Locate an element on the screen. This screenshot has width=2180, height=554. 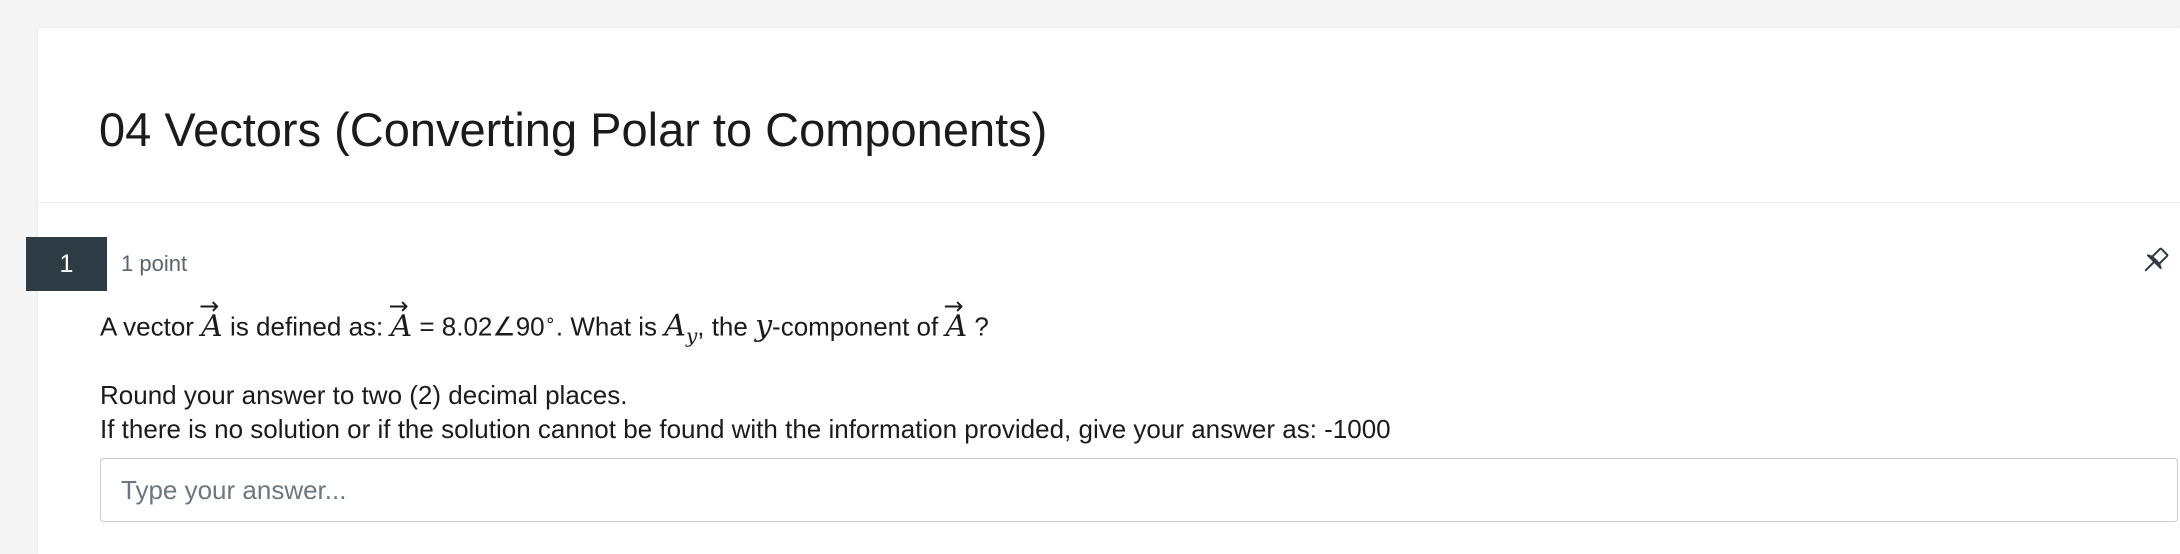
question-text-segment: , the is located at coordinates (726, 326).